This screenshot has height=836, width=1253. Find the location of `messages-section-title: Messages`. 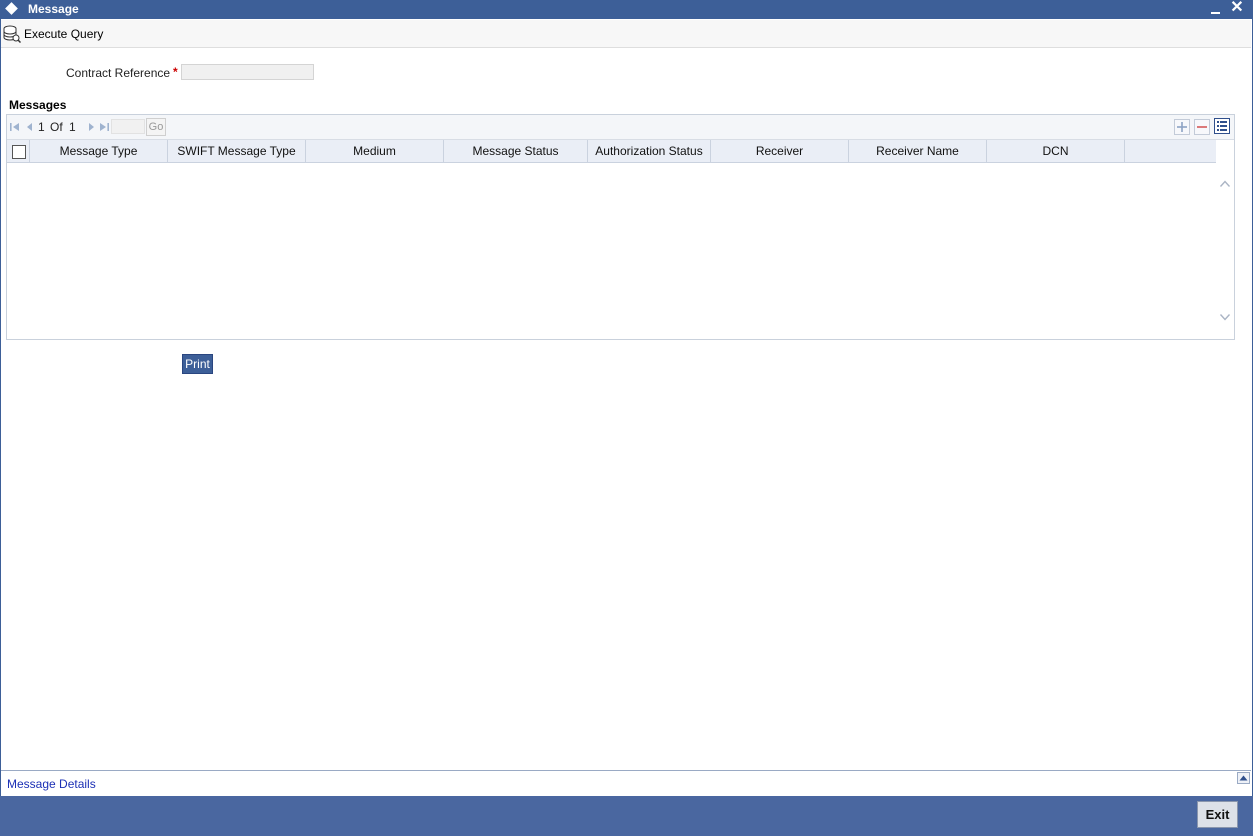

messages-section-title: Messages is located at coordinates (38, 105).